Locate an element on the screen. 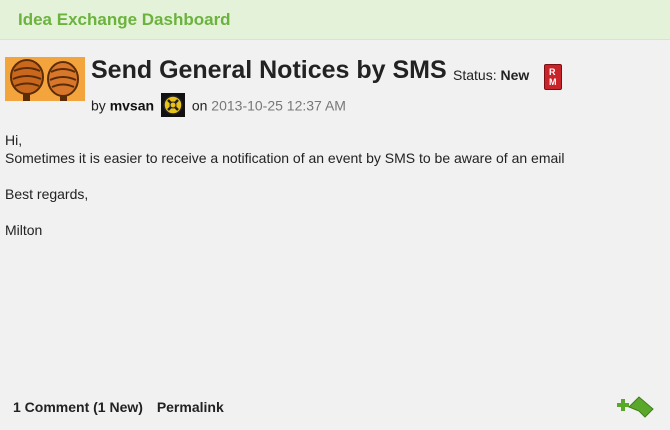 The width and height of the screenshot is (670, 430). idea-title: Send General Notices by SMS is located at coordinates (269, 70).